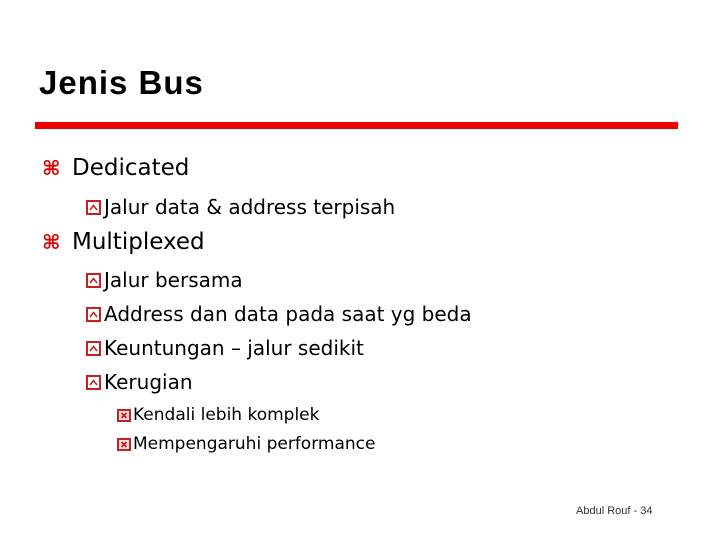 Image resolution: width=720 pixels, height=540 pixels. Describe the element at coordinates (288, 314) in the screenshot. I see `bullet-text: Address dan data pada saat yg beda` at that location.